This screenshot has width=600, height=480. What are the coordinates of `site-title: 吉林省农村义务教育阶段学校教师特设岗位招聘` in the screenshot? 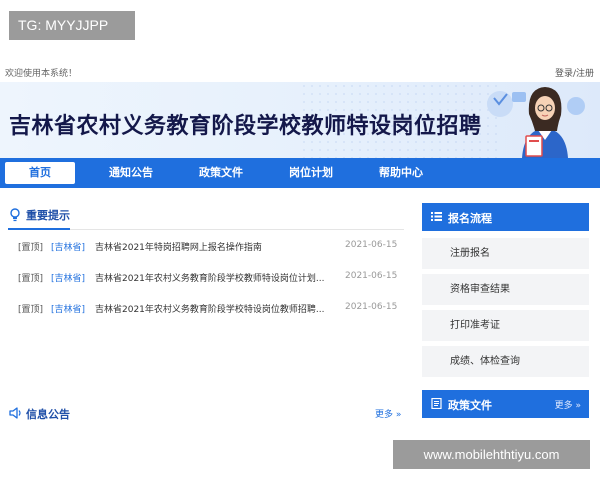 It's located at (245, 126).